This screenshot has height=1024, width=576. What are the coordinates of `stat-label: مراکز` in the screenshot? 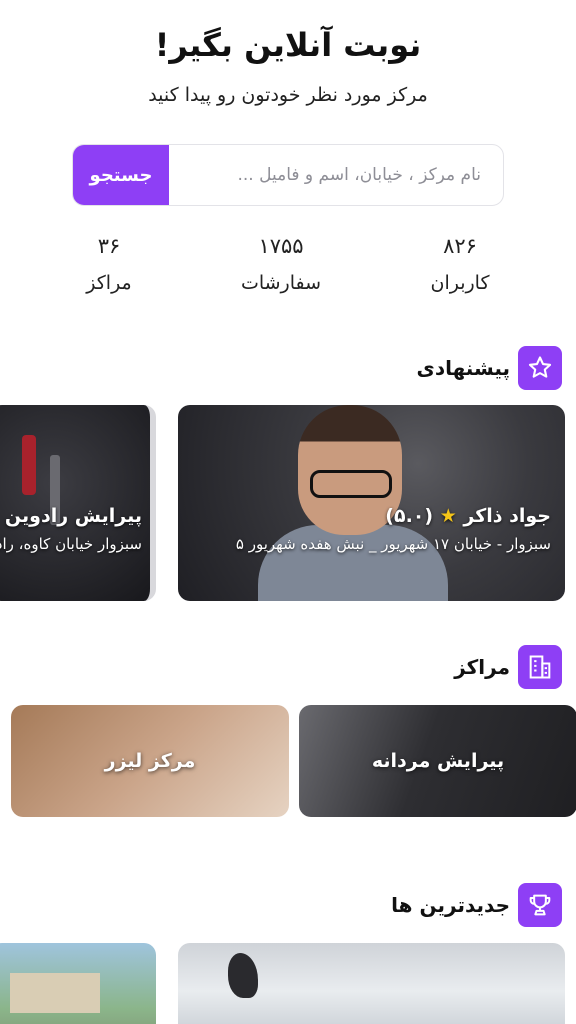 It's located at (109, 283).